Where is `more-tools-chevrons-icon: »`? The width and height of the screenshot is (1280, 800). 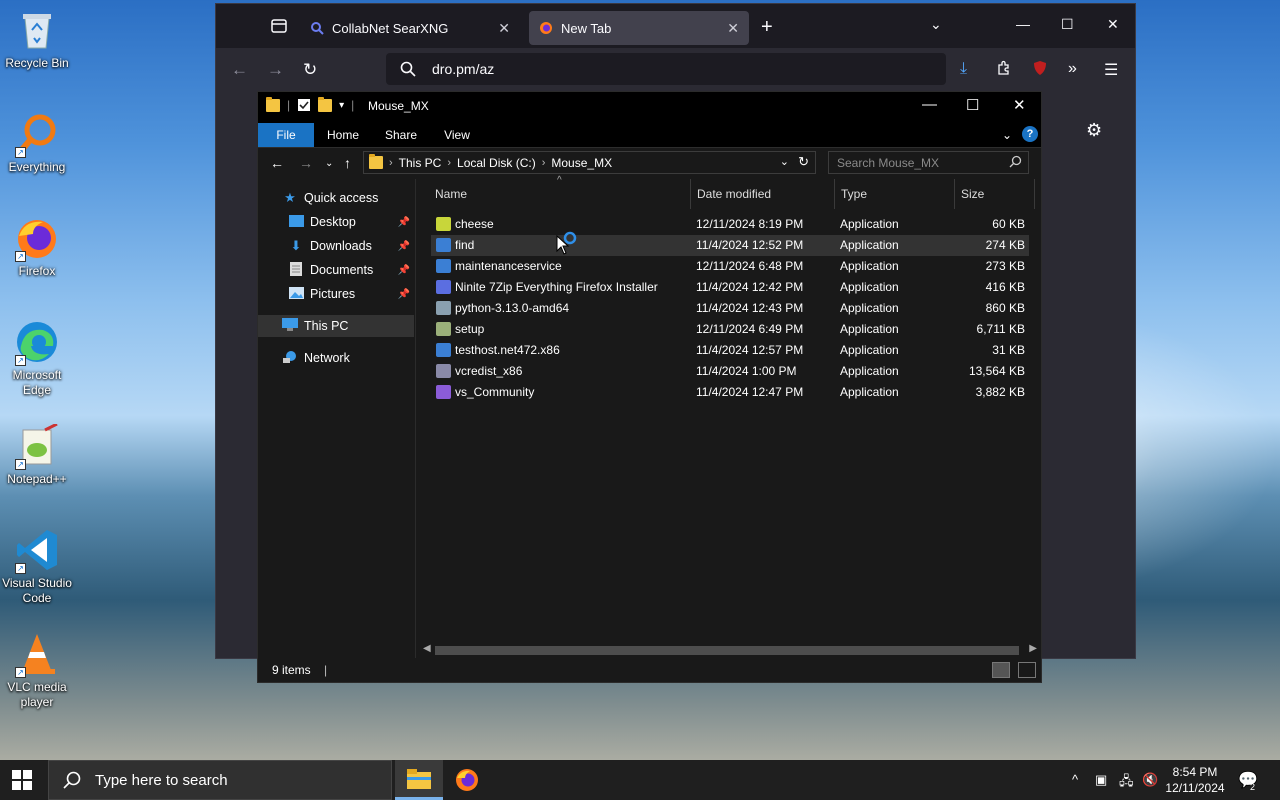 more-tools-chevrons-icon: » is located at coordinates (1072, 69).